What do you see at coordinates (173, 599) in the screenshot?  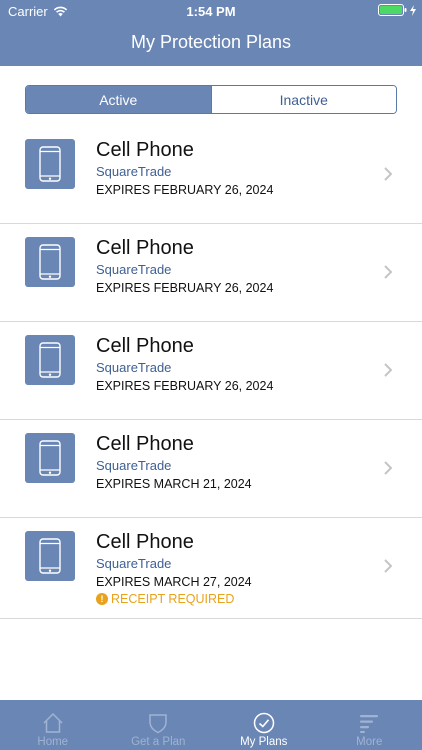 I see `warning-label: RECEIPT REQUIRED` at bounding box center [173, 599].